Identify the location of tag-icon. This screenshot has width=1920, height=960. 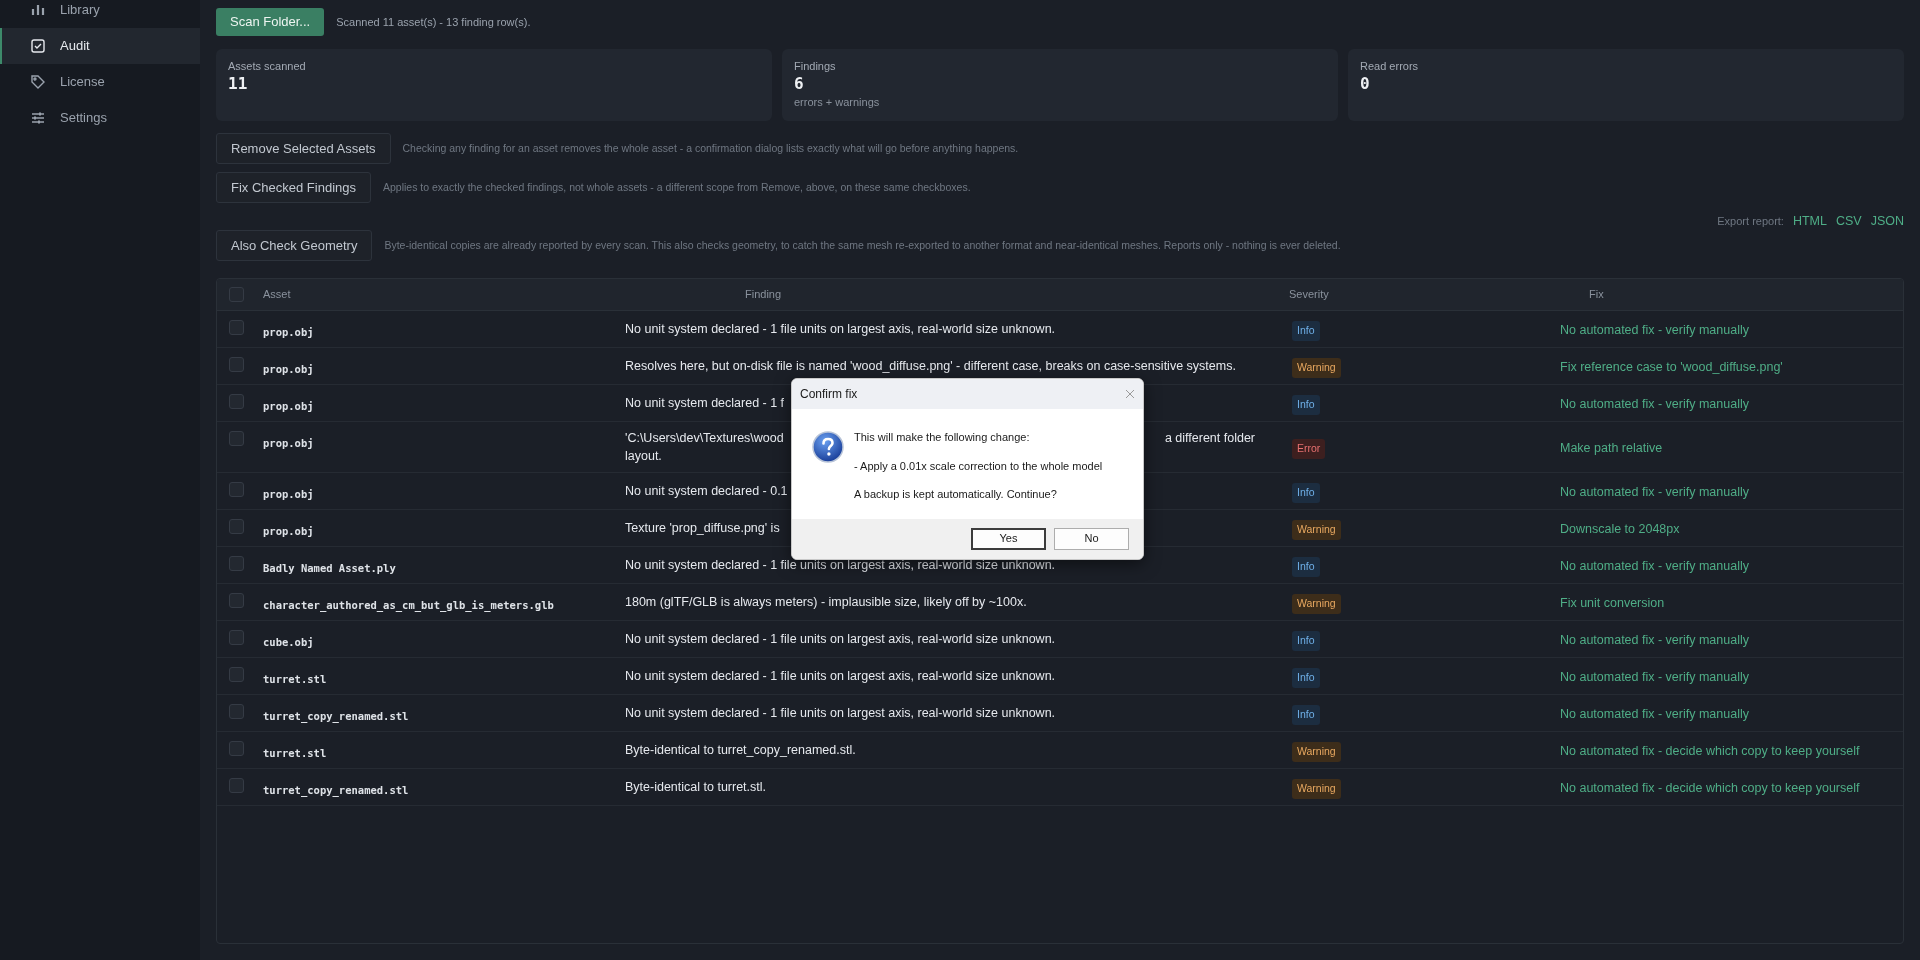
(38, 82).